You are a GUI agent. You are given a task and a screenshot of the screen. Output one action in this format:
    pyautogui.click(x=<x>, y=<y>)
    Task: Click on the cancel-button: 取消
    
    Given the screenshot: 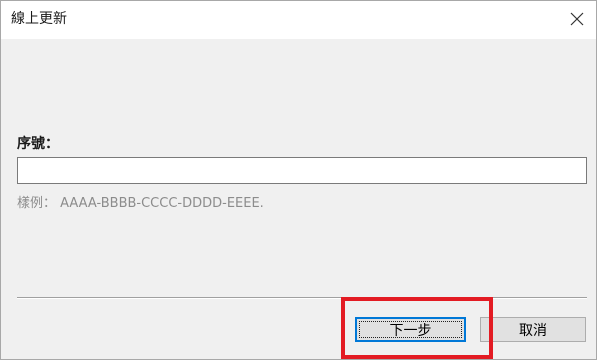 What is the action you would take?
    pyautogui.click(x=533, y=329)
    